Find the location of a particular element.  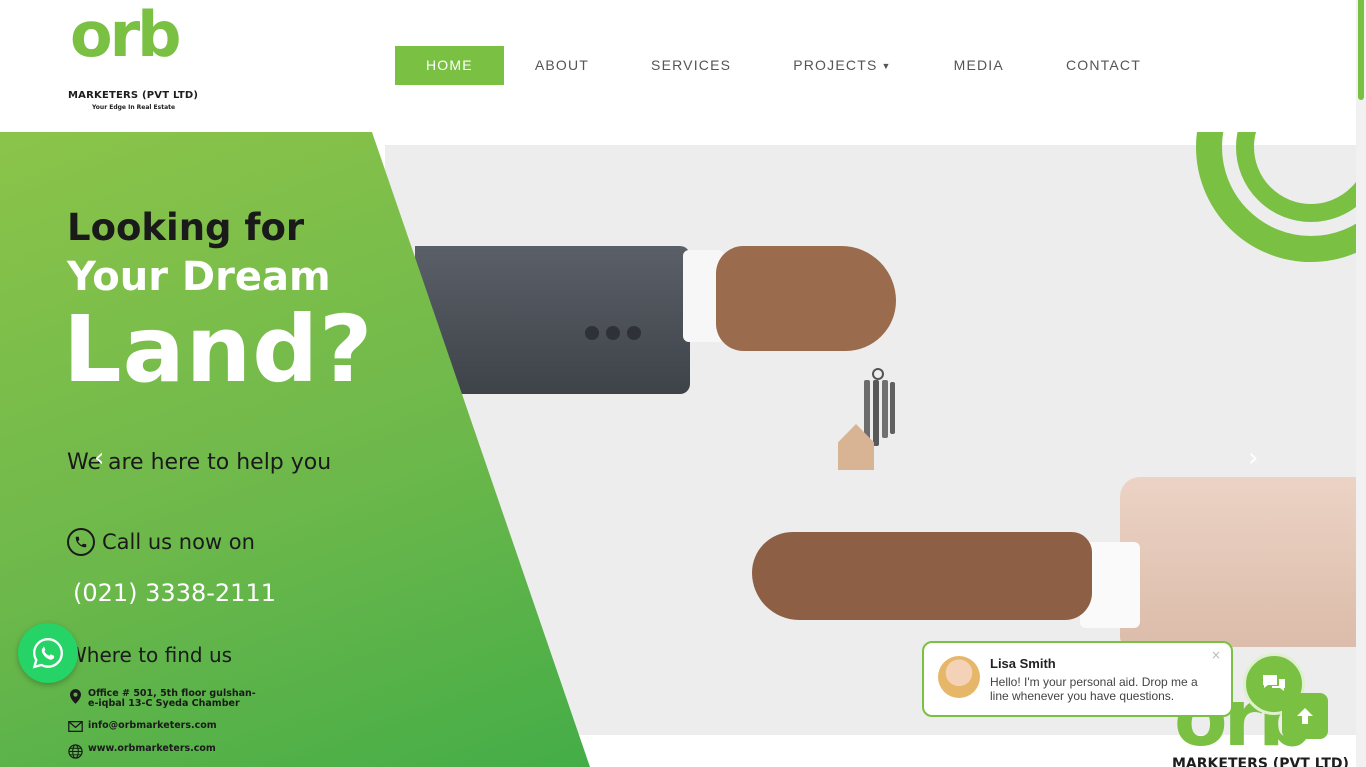

chevron-down-icon: ▼ is located at coordinates (886, 66).